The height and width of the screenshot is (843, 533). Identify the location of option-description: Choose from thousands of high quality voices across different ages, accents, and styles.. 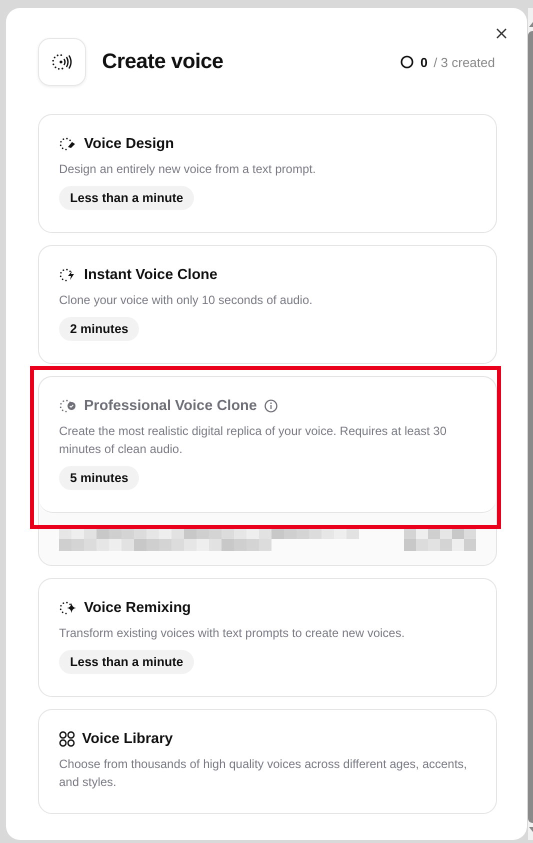
(263, 773).